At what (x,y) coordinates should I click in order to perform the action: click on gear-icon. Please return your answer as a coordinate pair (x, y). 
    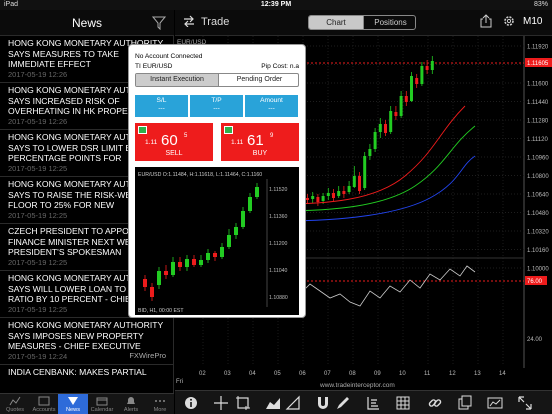
    Looking at the image, I should click on (509, 21).